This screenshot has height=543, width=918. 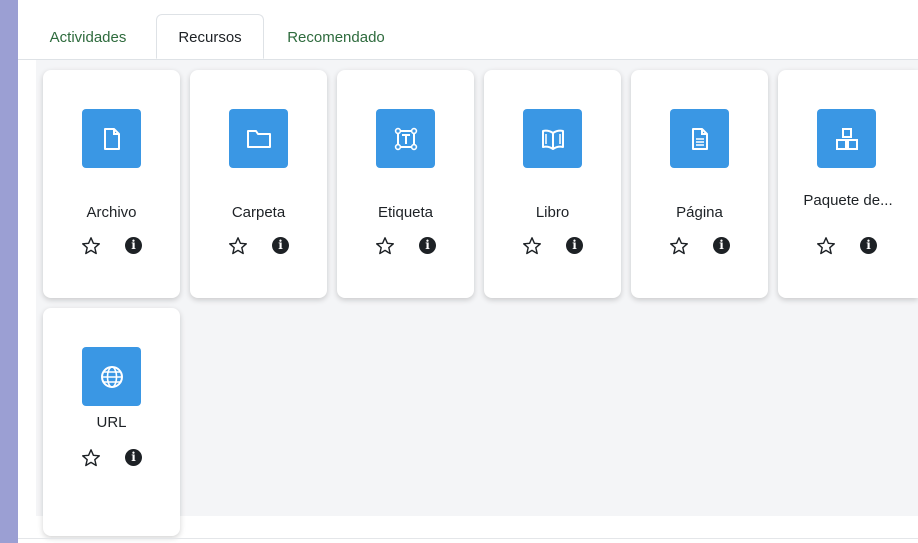 What do you see at coordinates (210, 36) in the screenshot?
I see `tab-recursos: Recursos` at bounding box center [210, 36].